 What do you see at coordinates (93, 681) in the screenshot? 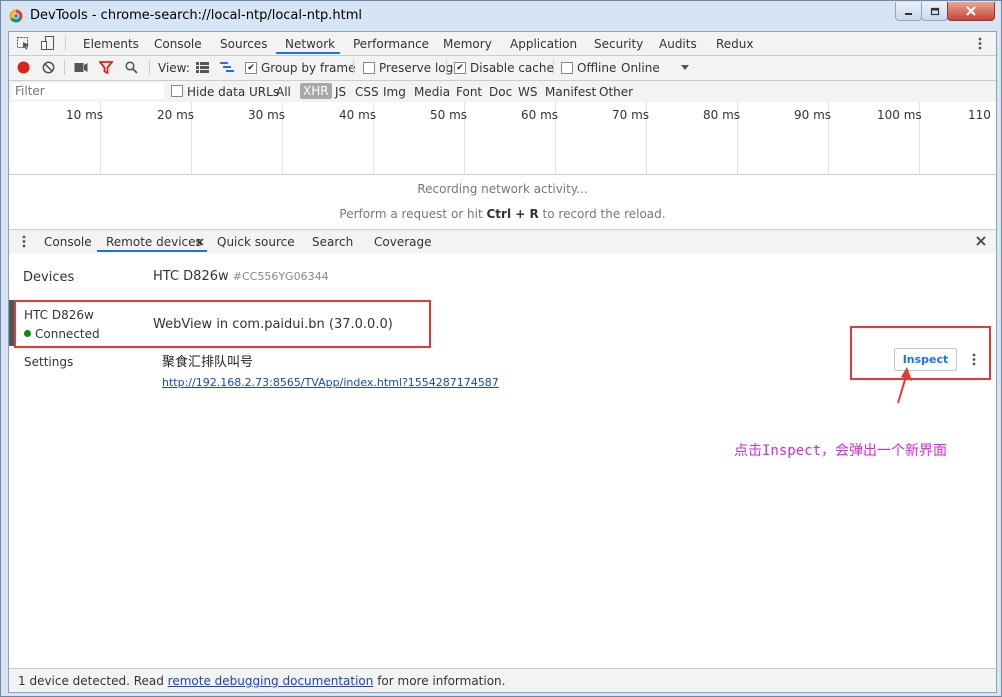
I see `status-prefix: 1 device detected. Read` at bounding box center [93, 681].